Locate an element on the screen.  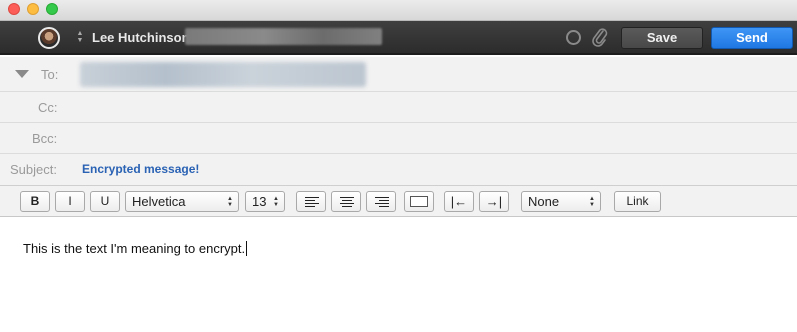
align-right-button is located at coordinates (381, 201).